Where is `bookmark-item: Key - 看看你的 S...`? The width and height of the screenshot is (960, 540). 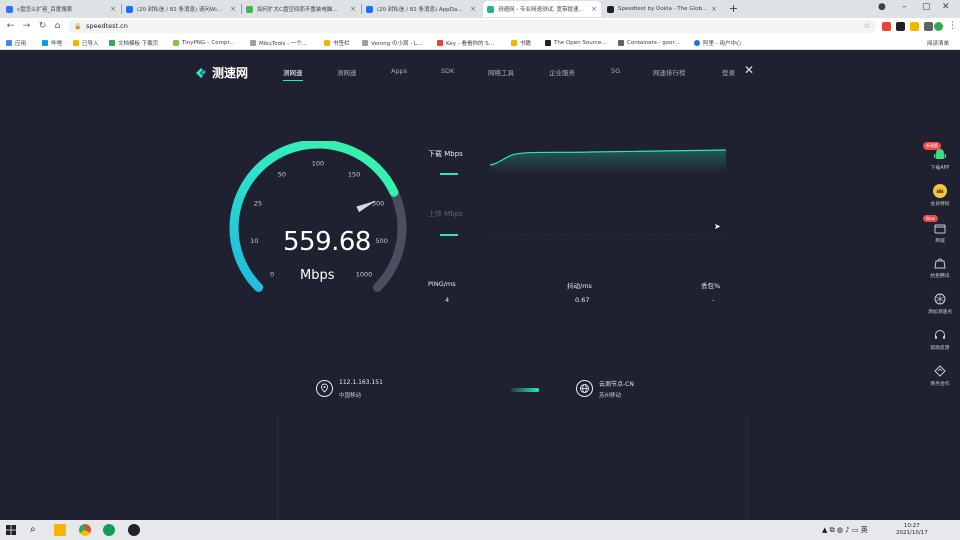 bookmark-item: Key - 看看你的 S... is located at coordinates (465, 42).